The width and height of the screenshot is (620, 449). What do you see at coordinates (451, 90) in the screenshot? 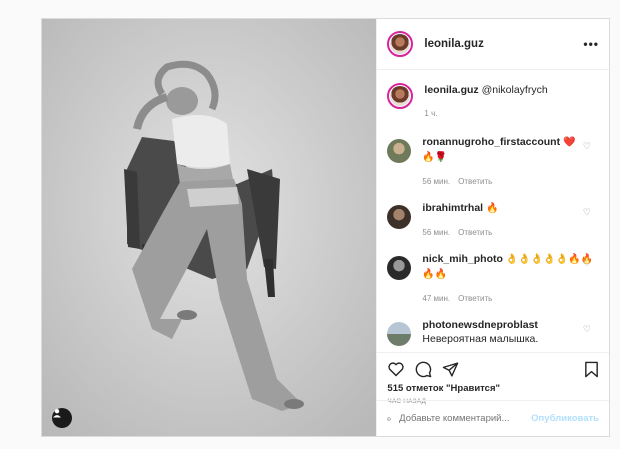
I see `caption-username: leonila.guz` at bounding box center [451, 90].